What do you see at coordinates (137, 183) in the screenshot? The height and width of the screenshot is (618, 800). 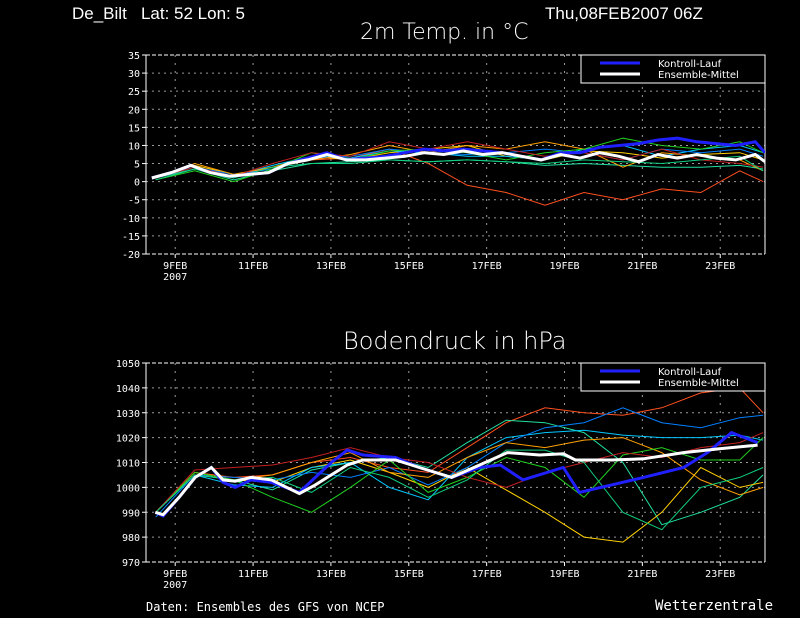 I see `y-tick-label: 0` at bounding box center [137, 183].